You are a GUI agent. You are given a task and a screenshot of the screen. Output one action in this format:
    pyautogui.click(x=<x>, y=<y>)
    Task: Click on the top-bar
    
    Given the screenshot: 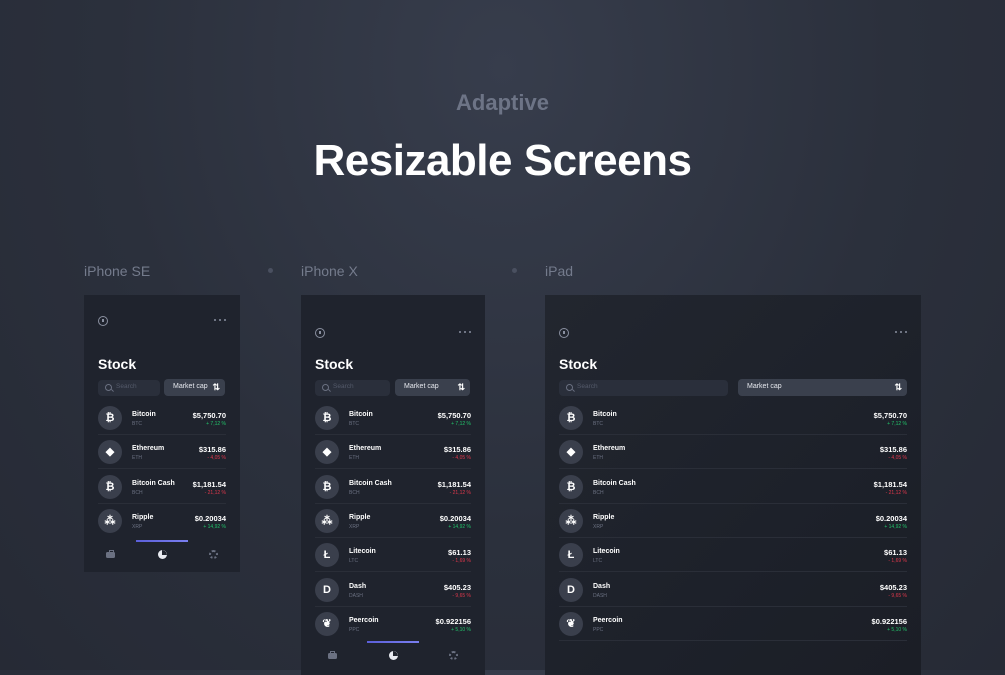 What is the action you would take?
    pyautogui.click(x=393, y=334)
    